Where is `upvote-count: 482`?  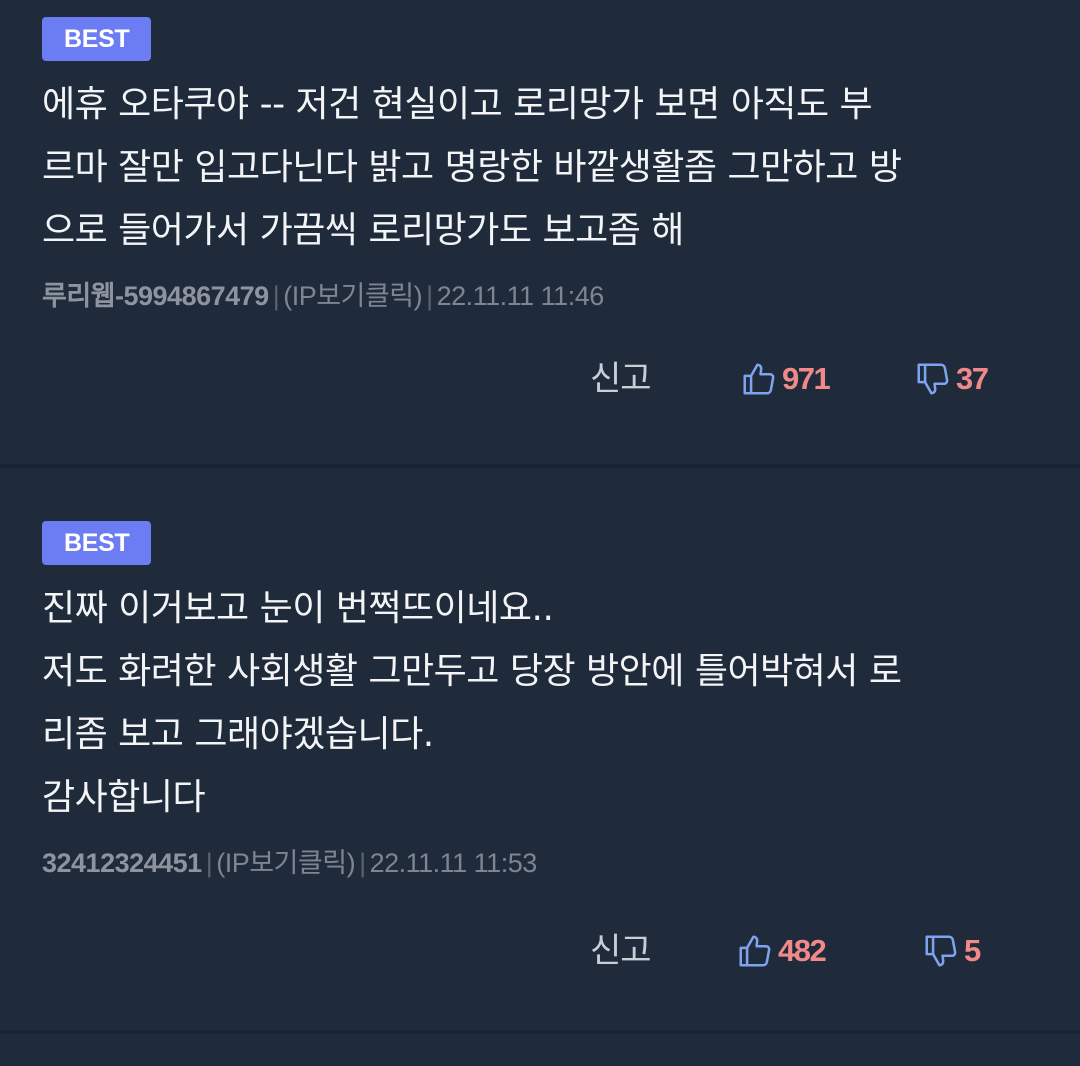 upvote-count: 482 is located at coordinates (802, 950).